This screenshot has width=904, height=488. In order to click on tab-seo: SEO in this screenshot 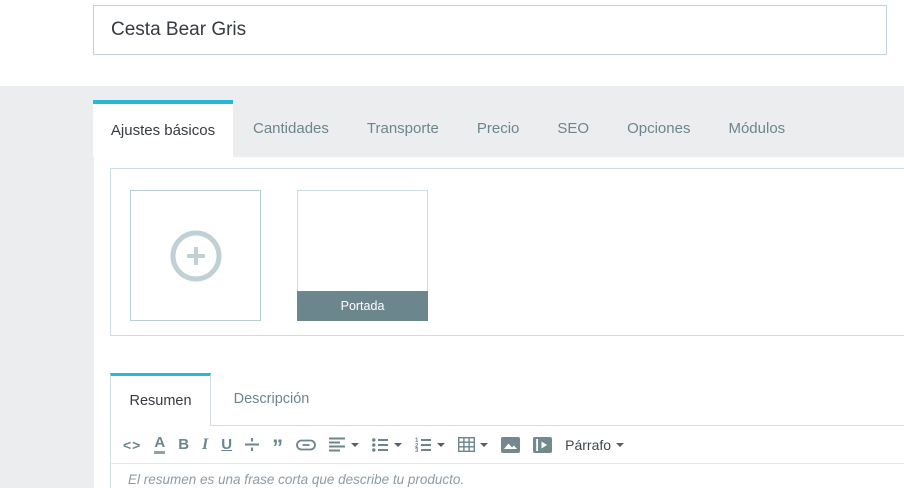, I will do `click(573, 128)`.